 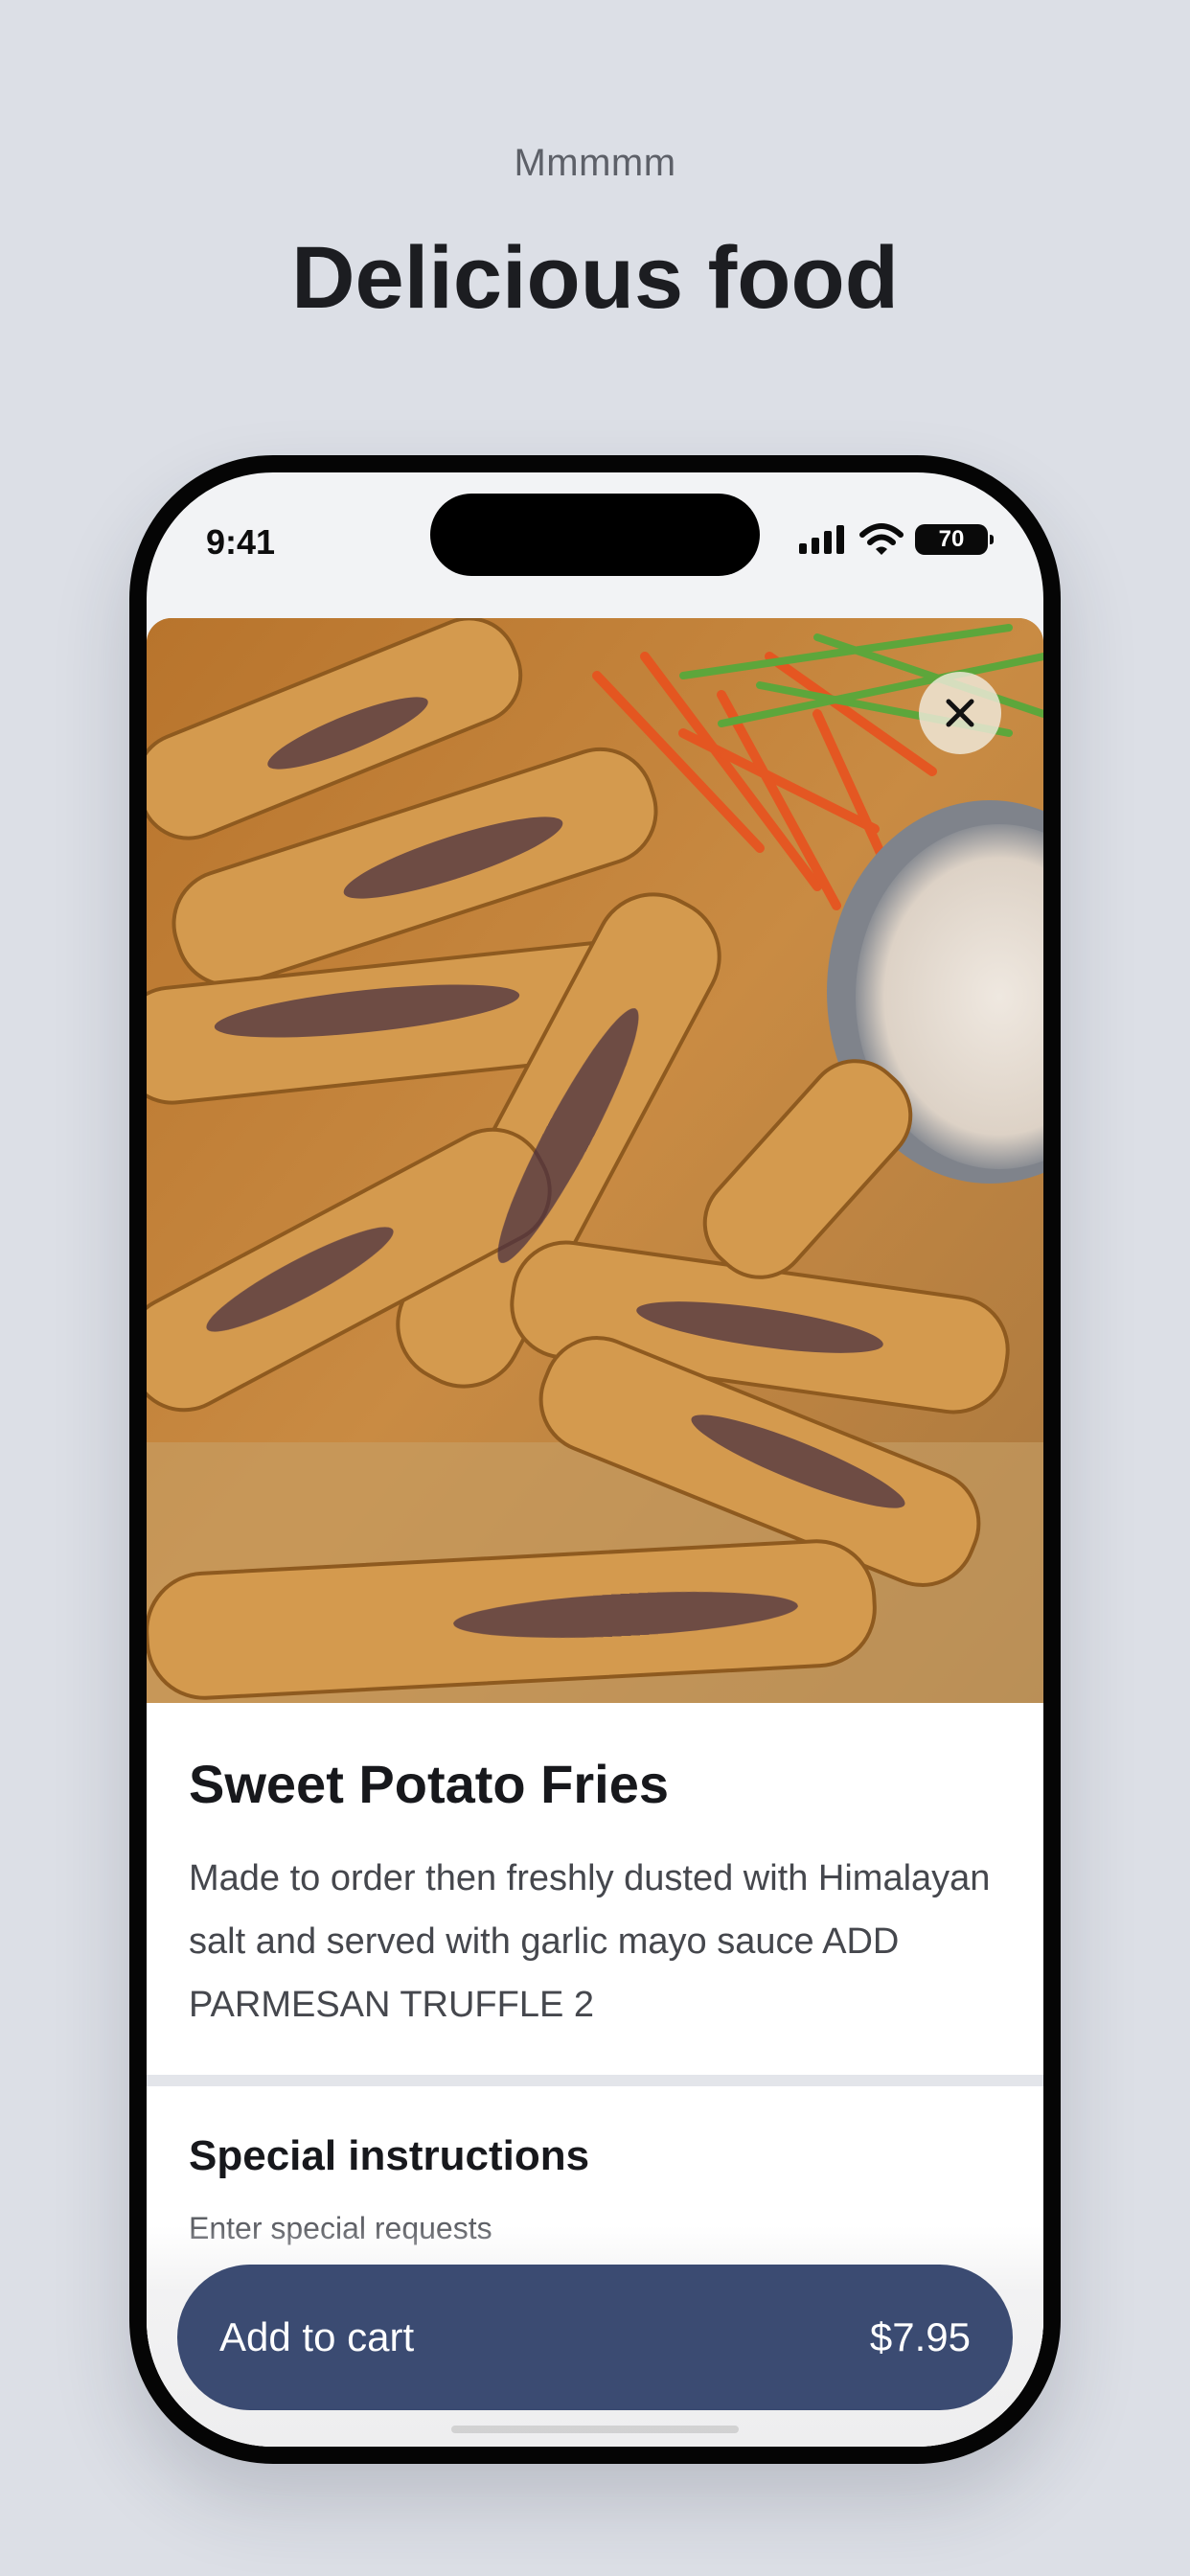 I want to click on dynamic-island, so click(x=595, y=535).